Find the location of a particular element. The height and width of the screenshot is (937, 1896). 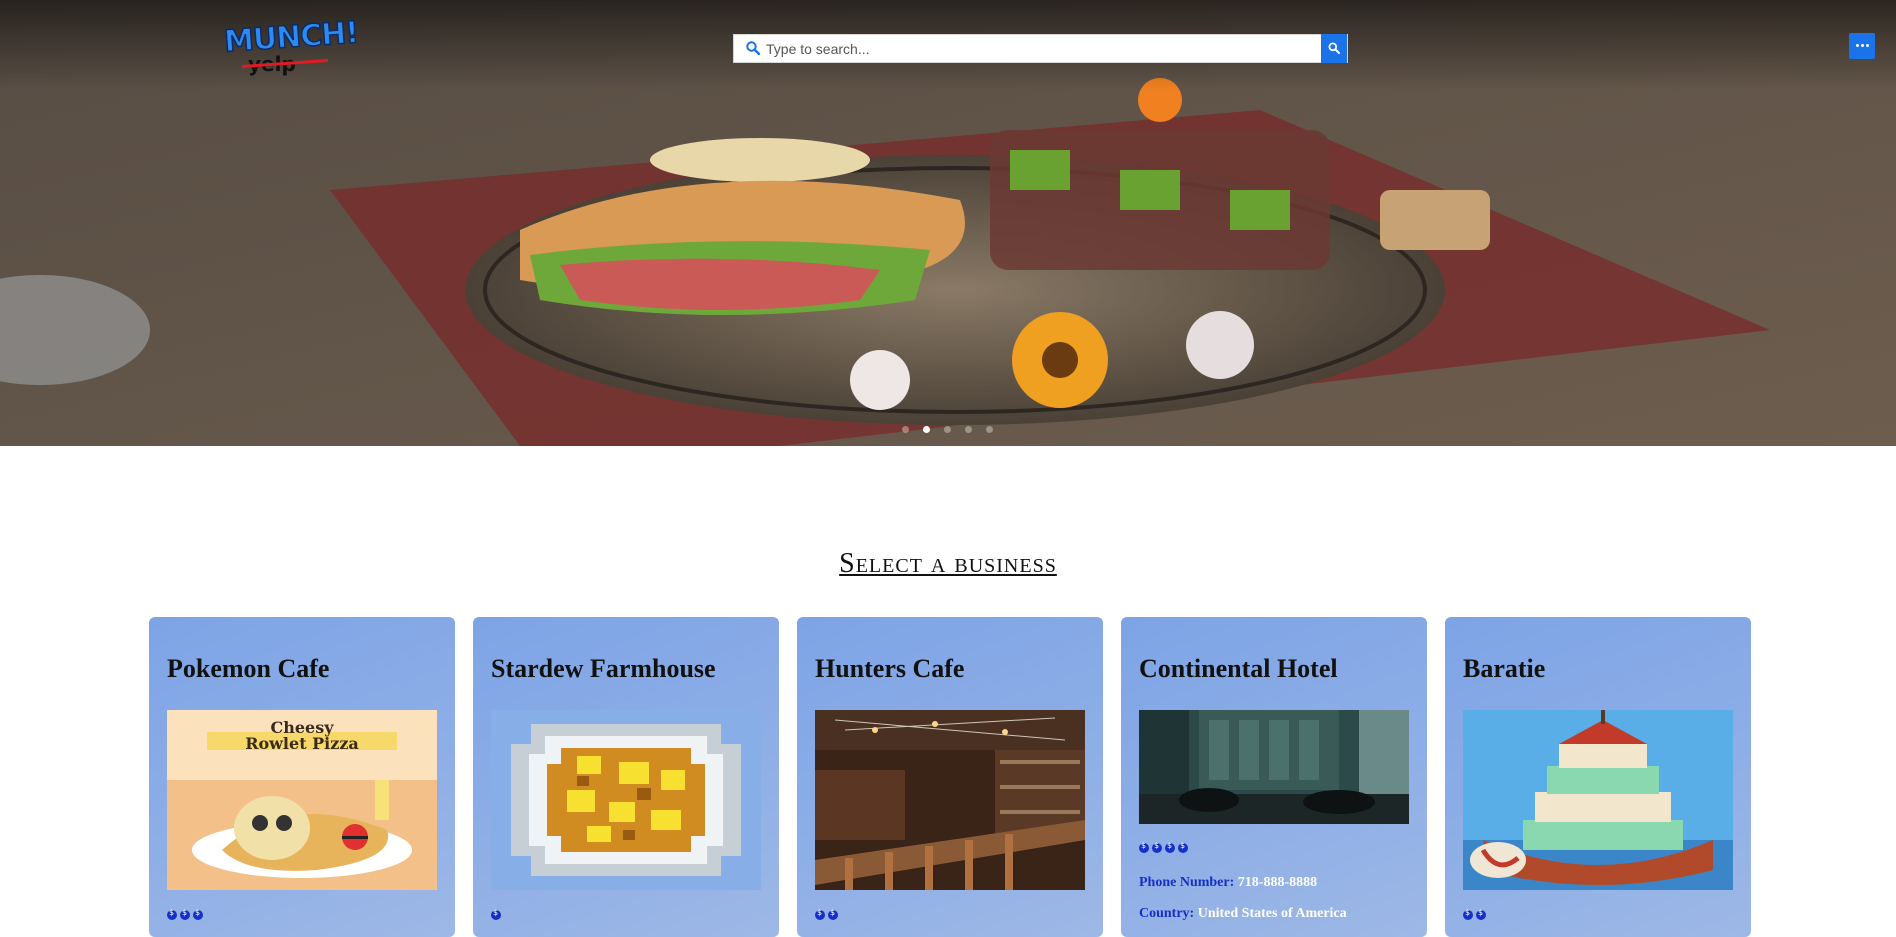

business-card-baratie: Baratie is located at coordinates (1598, 777).